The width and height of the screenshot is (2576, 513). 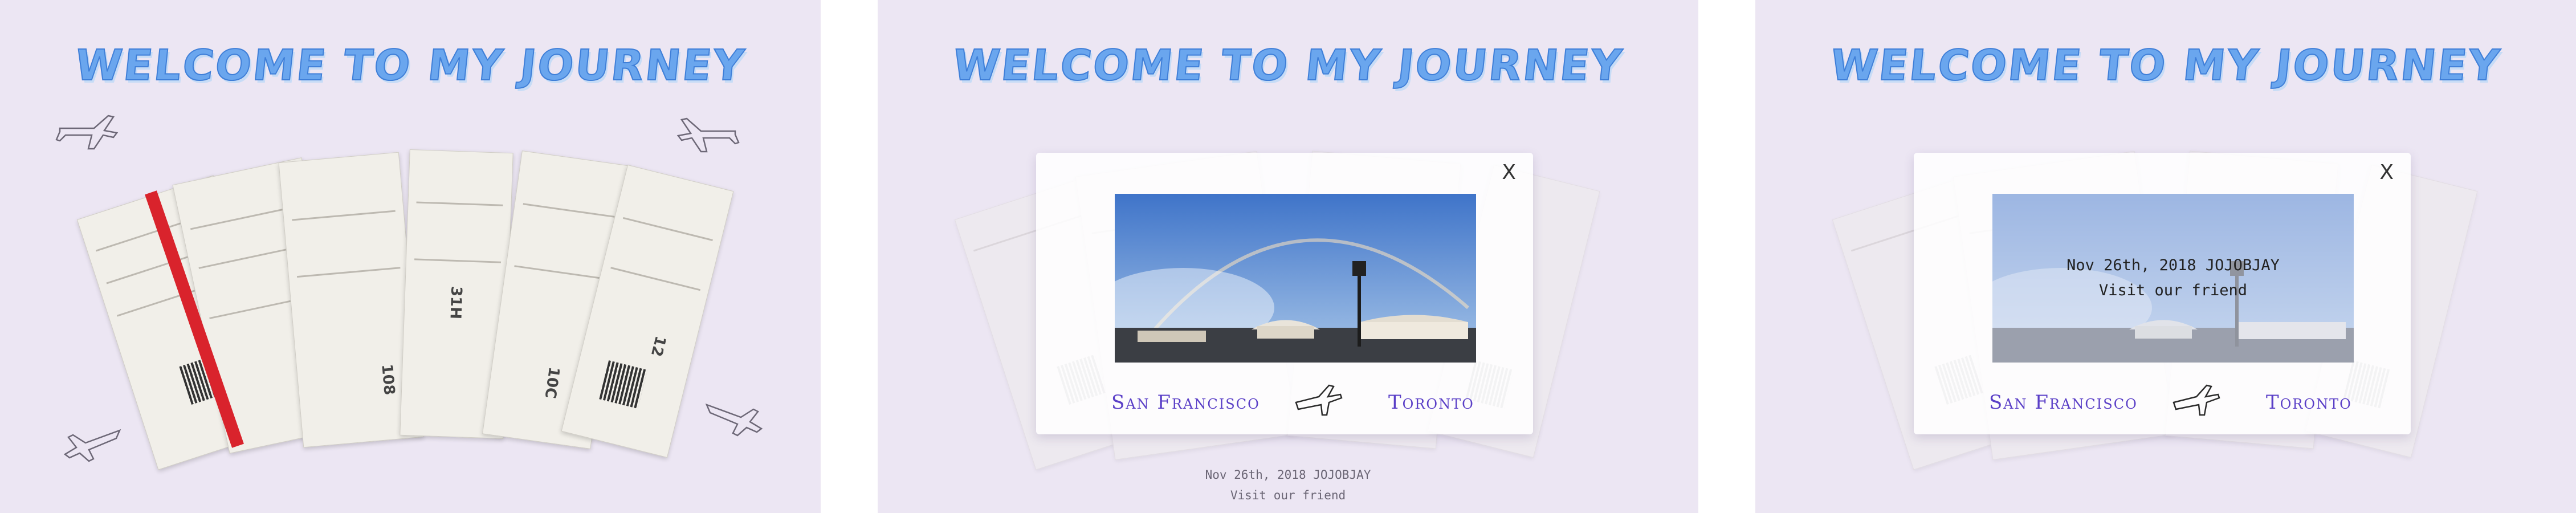 What do you see at coordinates (1295, 278) in the screenshot?
I see `trip-photo` at bounding box center [1295, 278].